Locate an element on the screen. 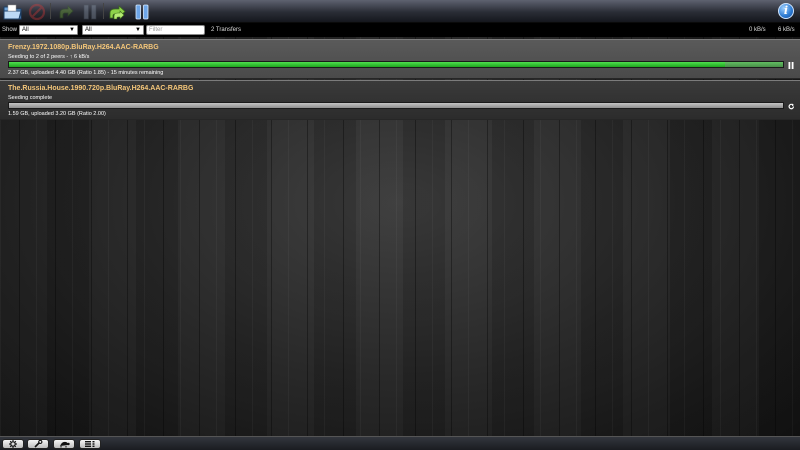 Image resolution: width=800 pixels, height=450 pixels. pause-torrent-button is located at coordinates (791, 65).